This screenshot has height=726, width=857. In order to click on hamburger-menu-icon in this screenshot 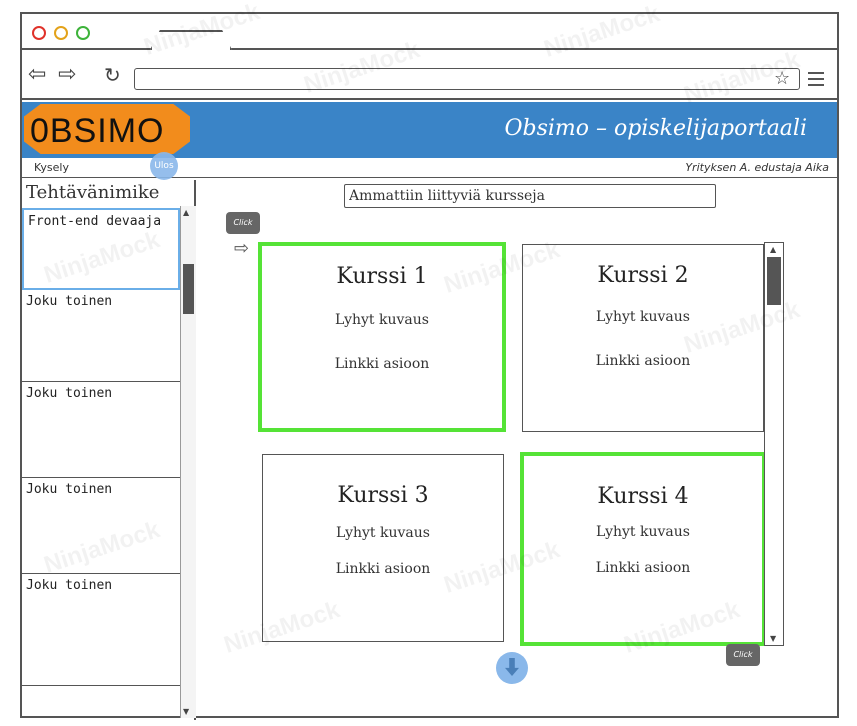, I will do `click(816, 81)`.